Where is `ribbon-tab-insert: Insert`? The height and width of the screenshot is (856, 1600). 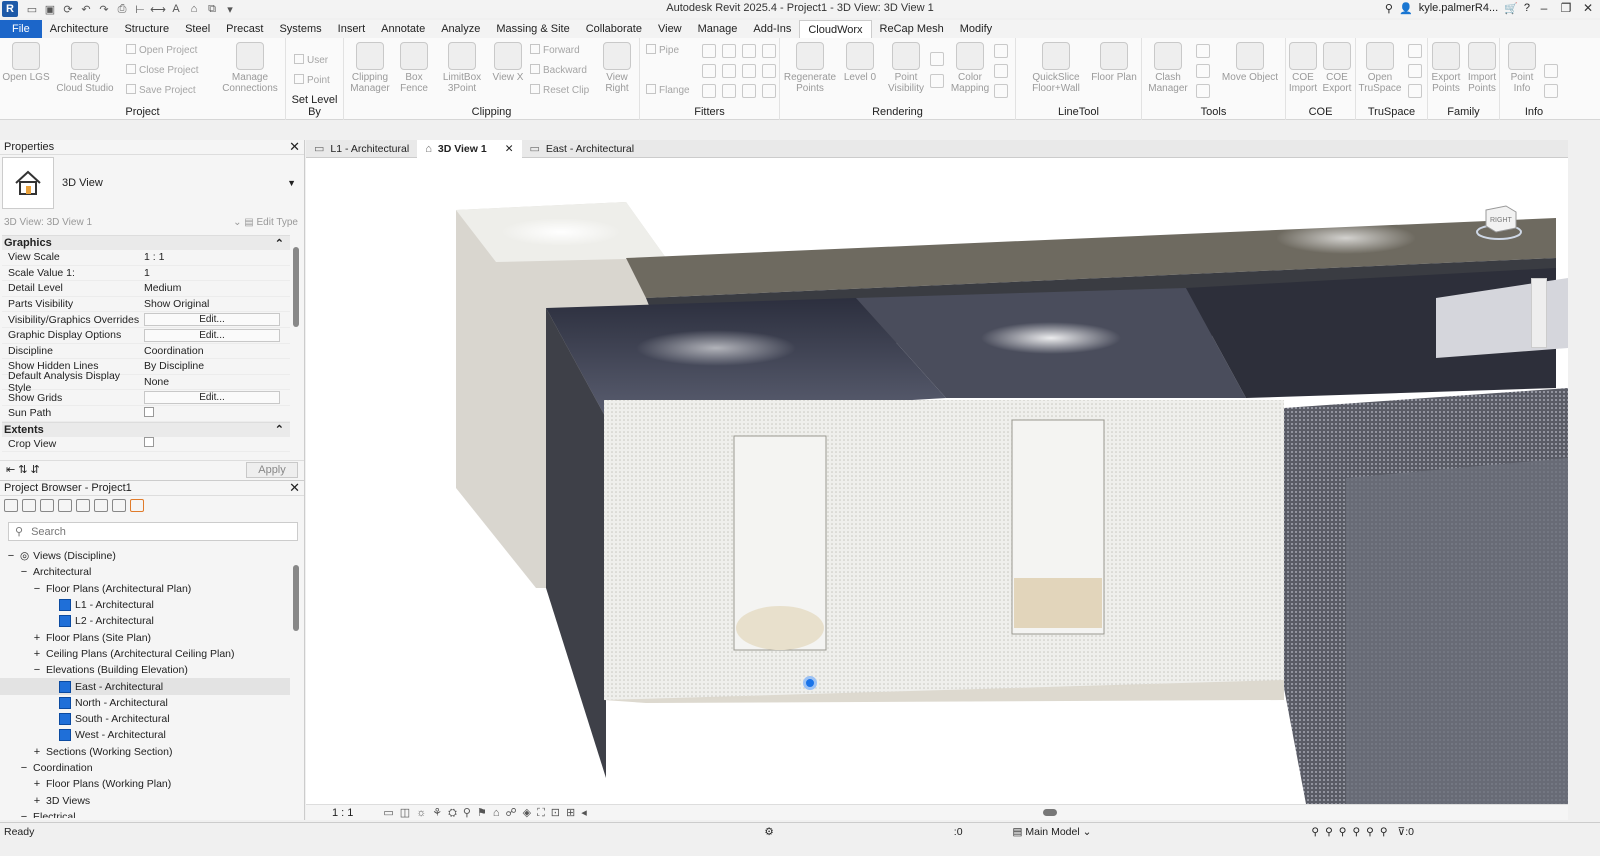 ribbon-tab-insert: Insert is located at coordinates (352, 29).